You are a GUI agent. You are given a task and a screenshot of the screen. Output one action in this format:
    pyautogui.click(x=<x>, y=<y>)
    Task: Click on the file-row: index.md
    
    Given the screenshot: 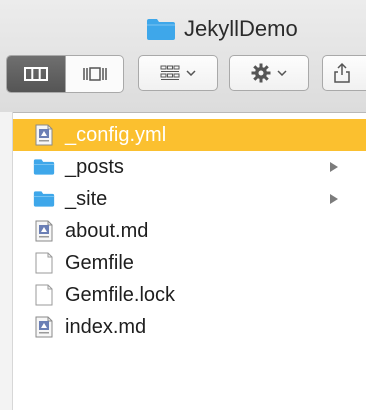 What is the action you would take?
    pyautogui.click(x=189, y=327)
    